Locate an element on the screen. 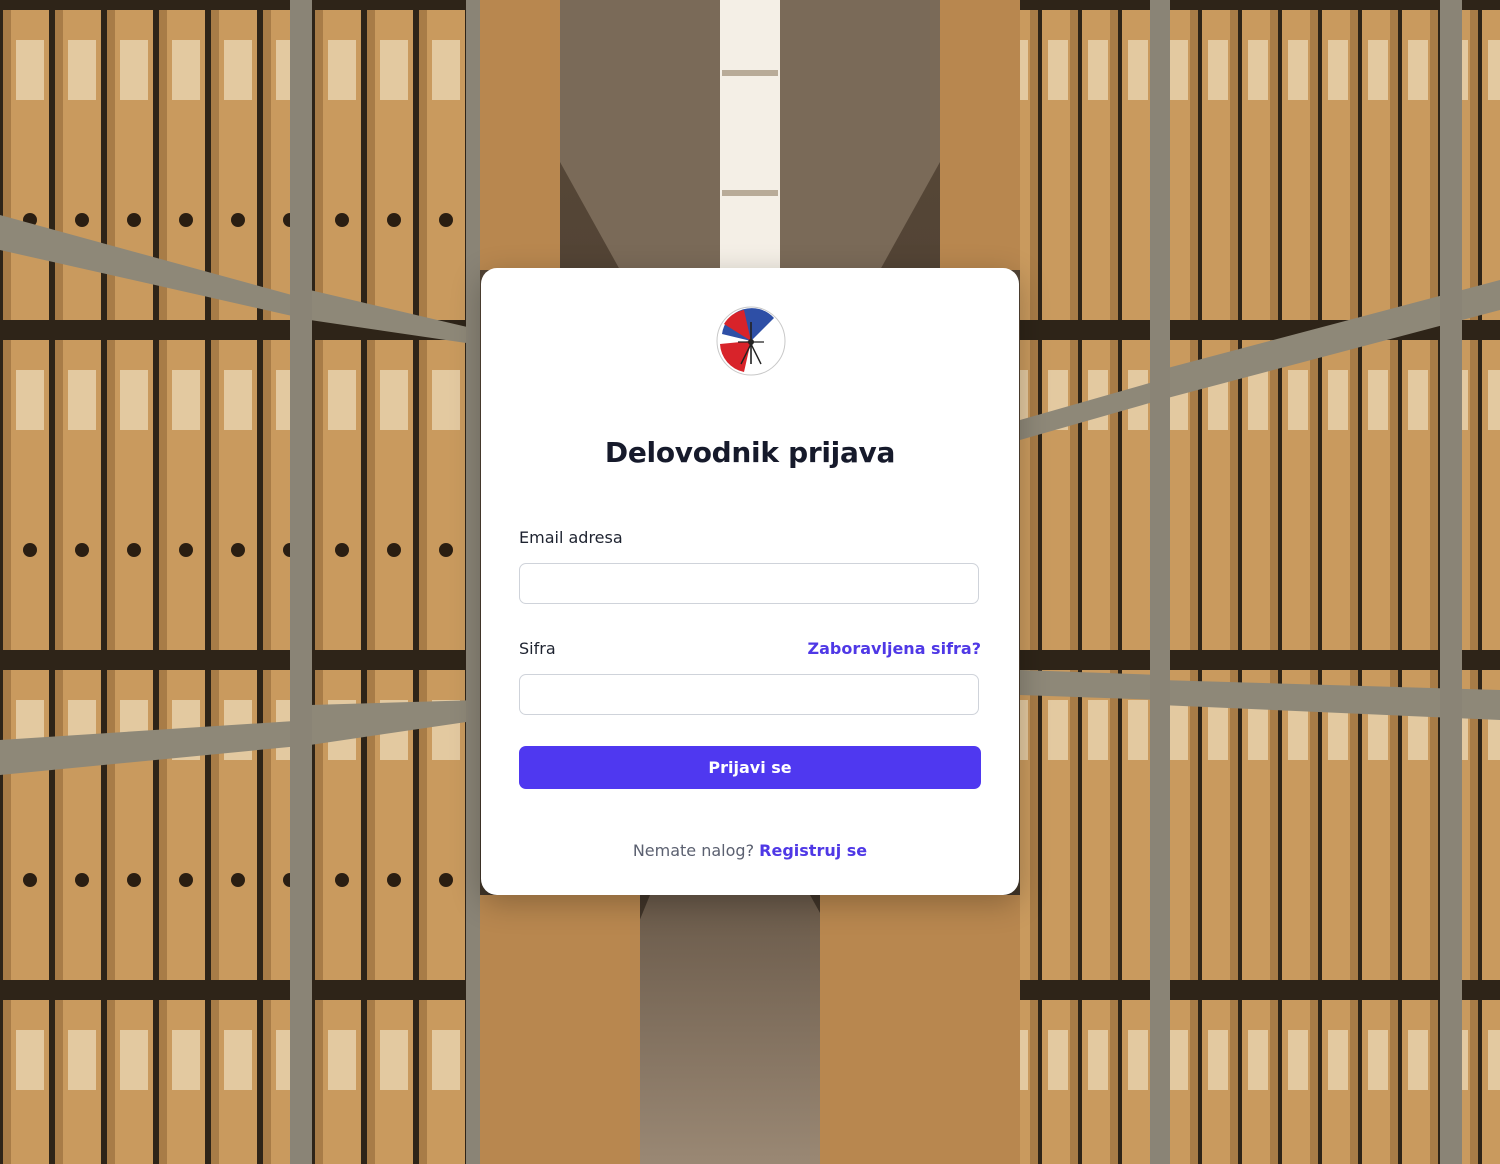 The image size is (1500, 1164). register-prompt: Nemate nalog? Registruj se is located at coordinates (750, 850).